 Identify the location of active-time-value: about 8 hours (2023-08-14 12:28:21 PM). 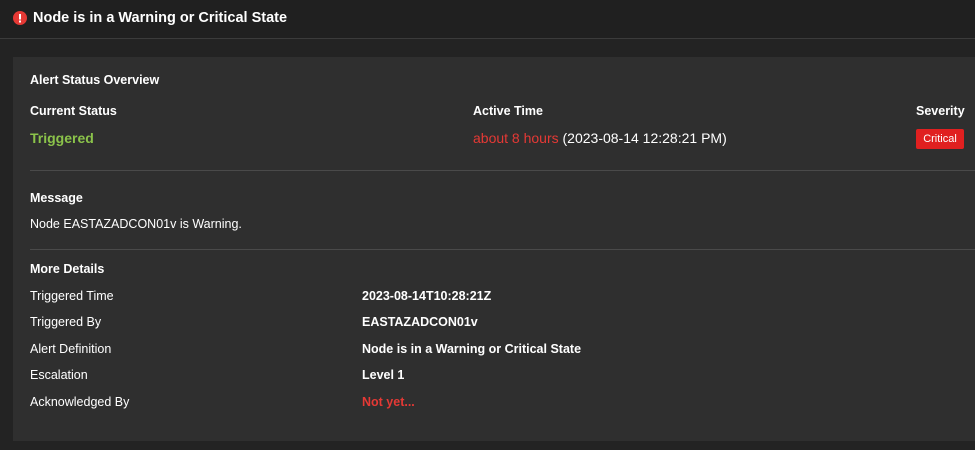
(600, 138).